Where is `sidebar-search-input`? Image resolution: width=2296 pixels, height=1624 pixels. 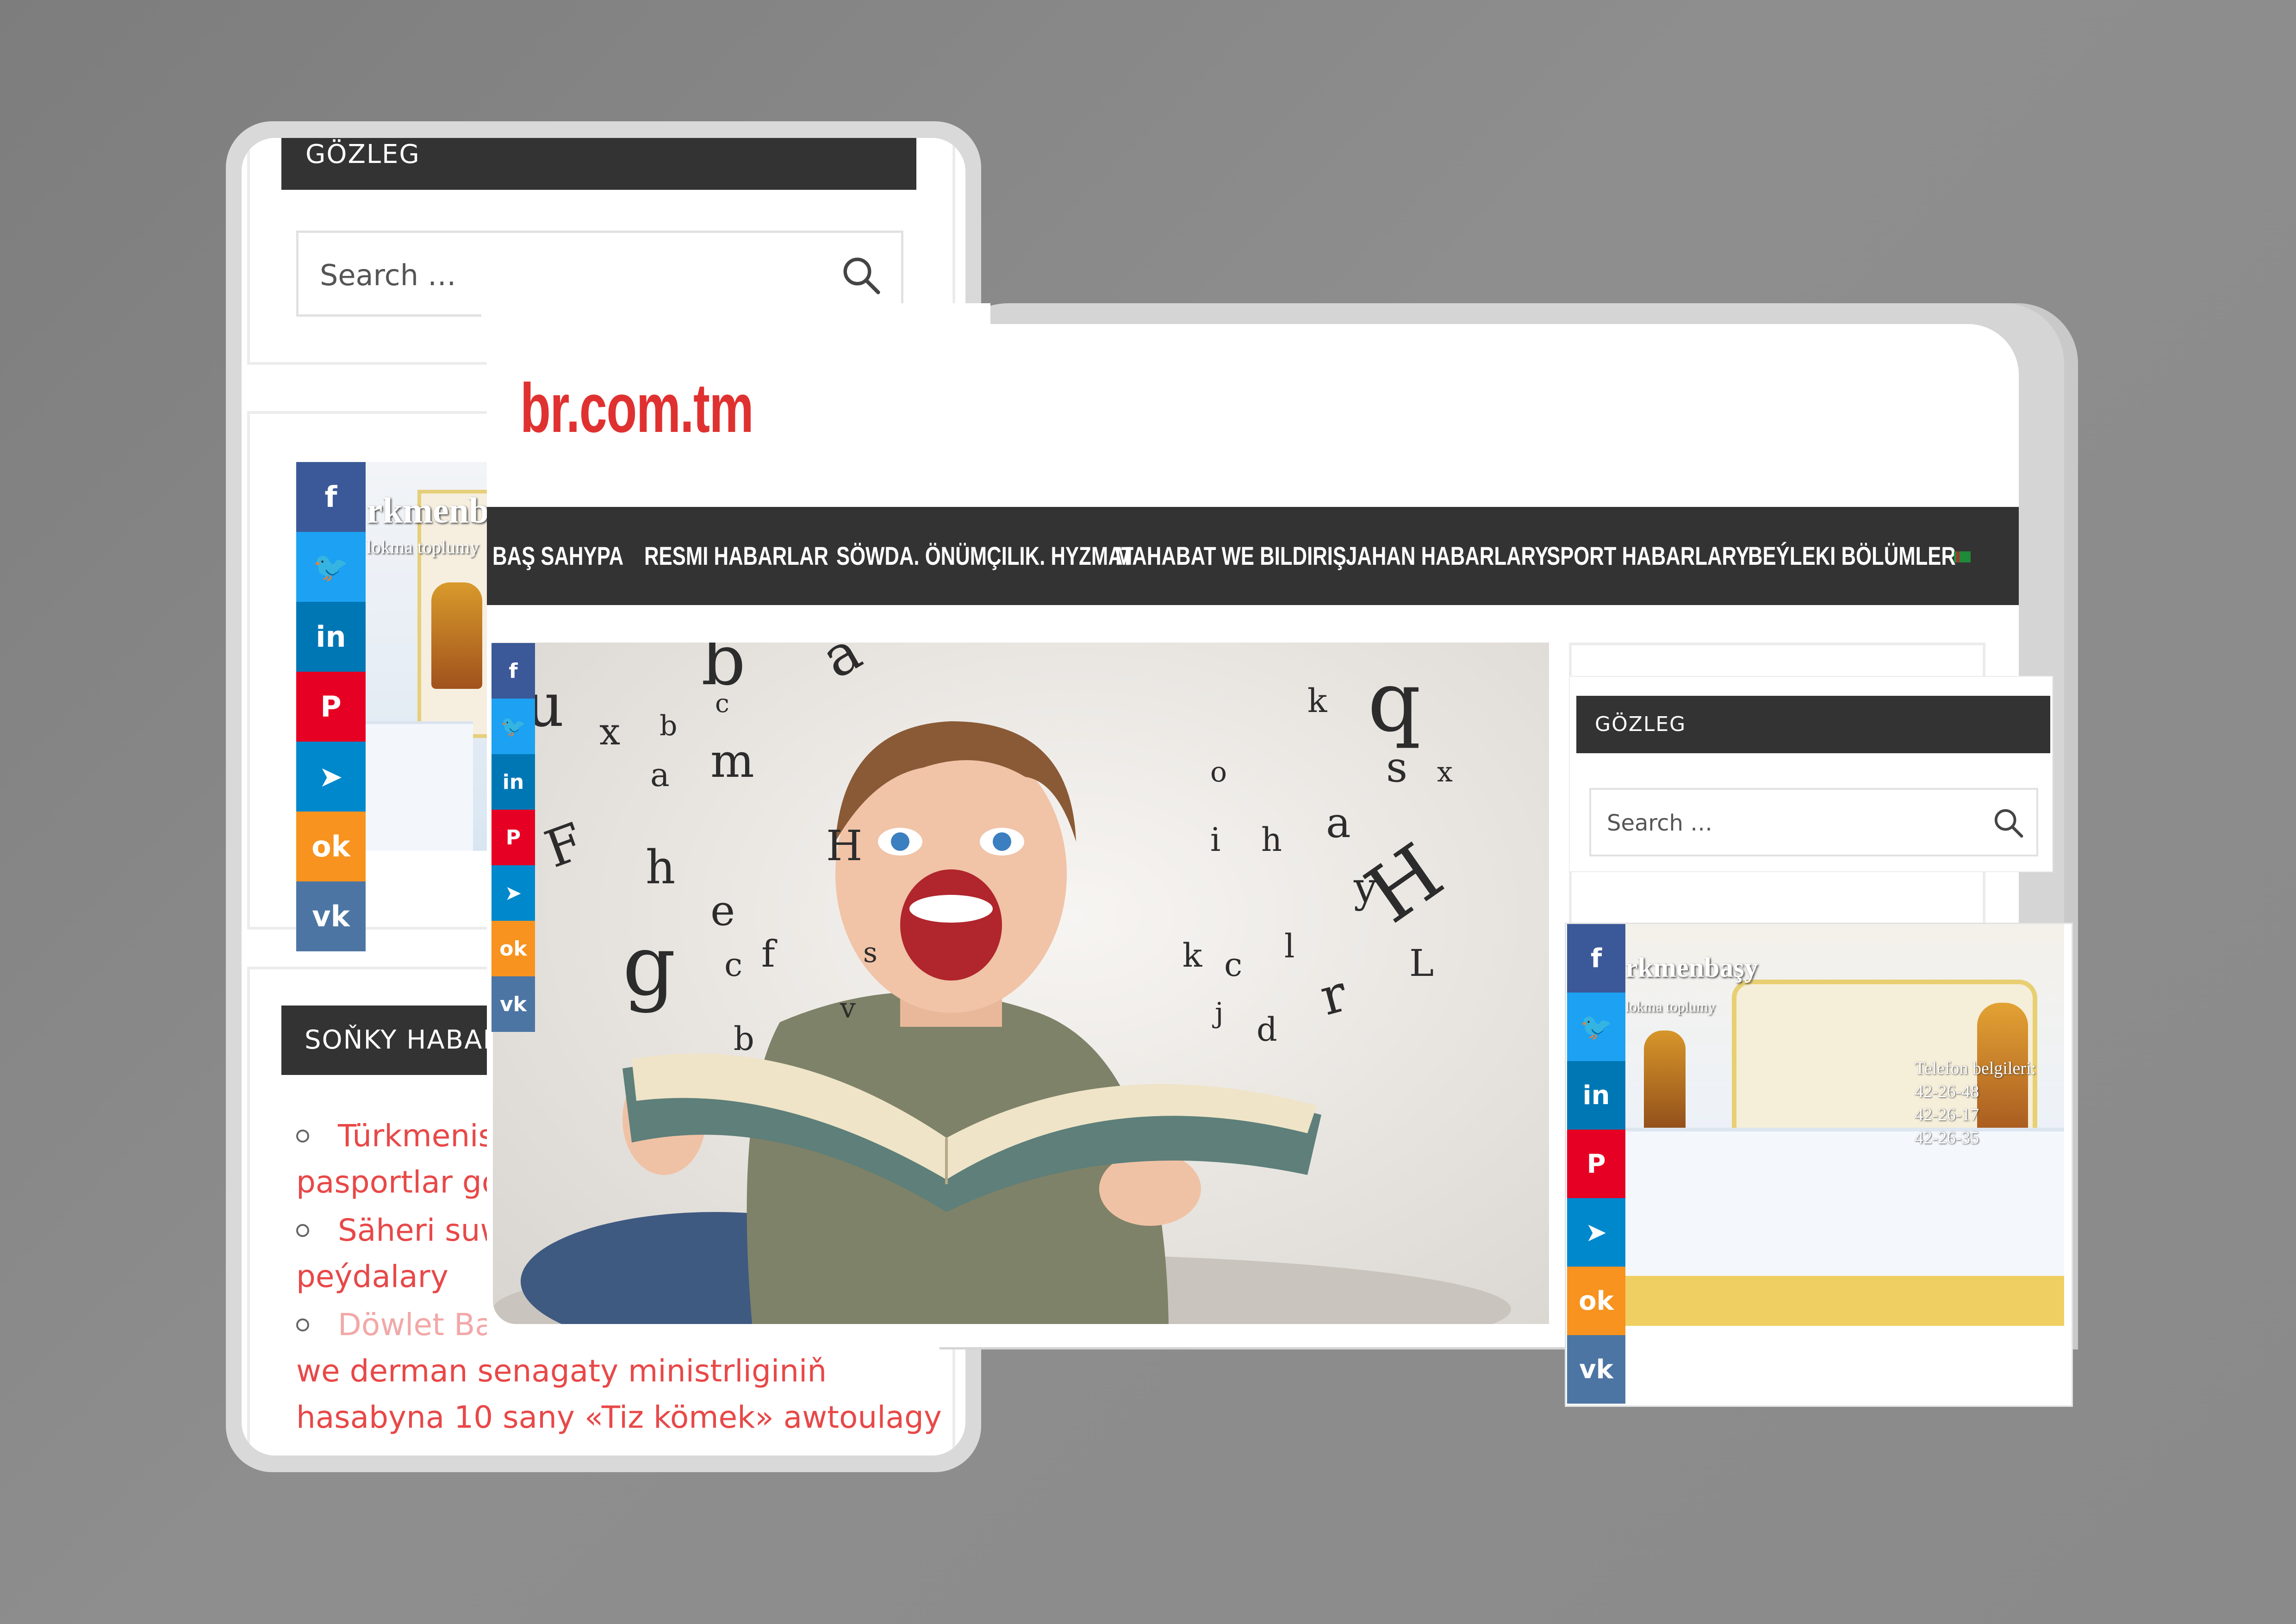 sidebar-search-input is located at coordinates (1769, 823).